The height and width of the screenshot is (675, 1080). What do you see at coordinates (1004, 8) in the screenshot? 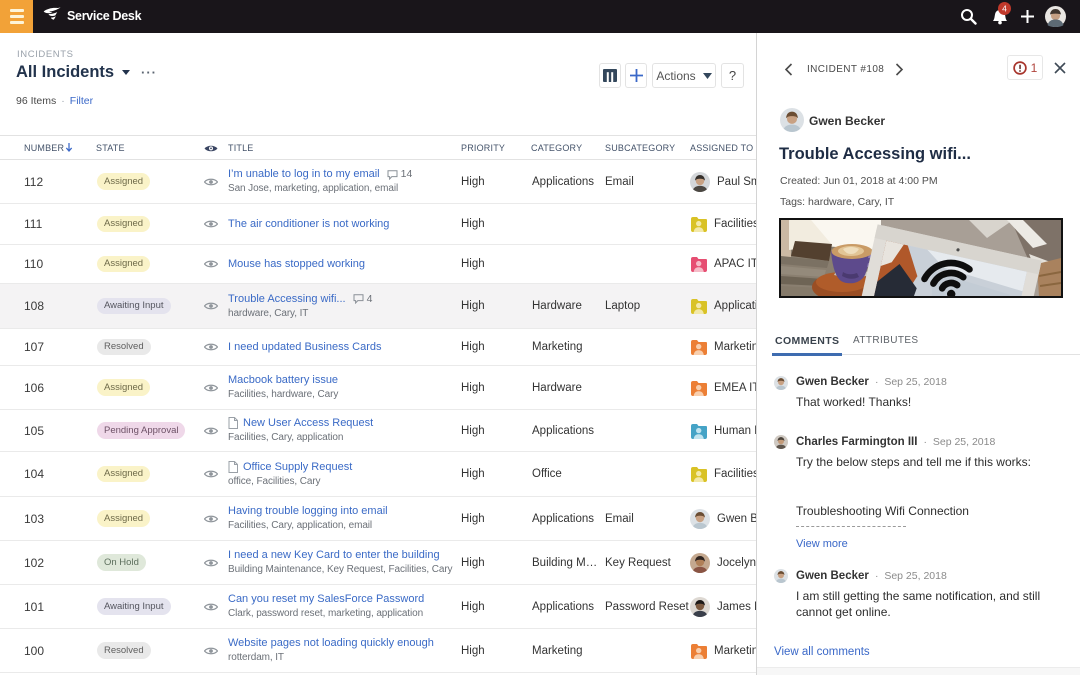
I see `svg-text: 4` at bounding box center [1004, 8].